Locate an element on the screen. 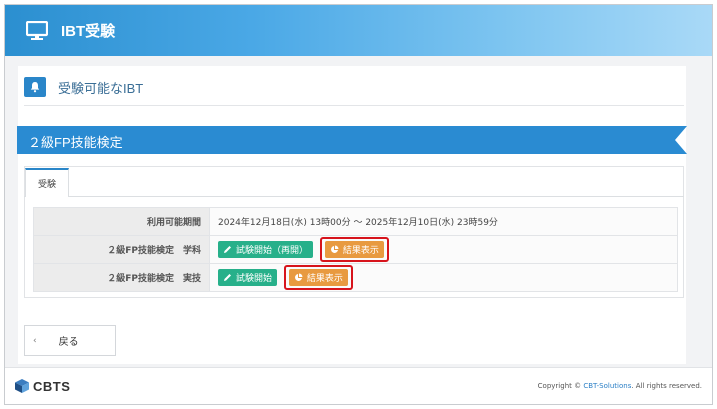  exam-row-label: ２級FP技能検定 実技 is located at coordinates (121, 277).